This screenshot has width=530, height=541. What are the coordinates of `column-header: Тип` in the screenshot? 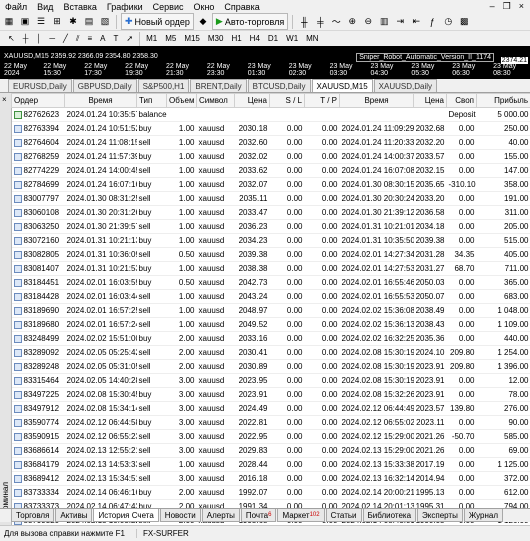 It's located at (152, 101).